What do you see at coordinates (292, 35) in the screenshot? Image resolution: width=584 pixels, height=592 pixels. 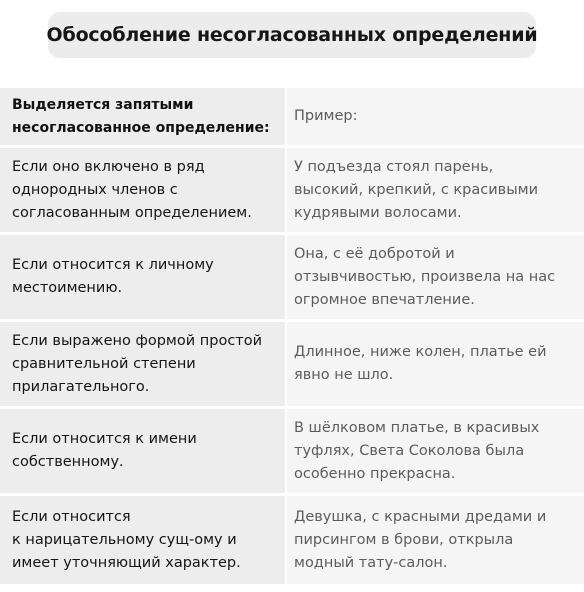 I see `page-title: Обособление несогласованных определений` at bounding box center [292, 35].